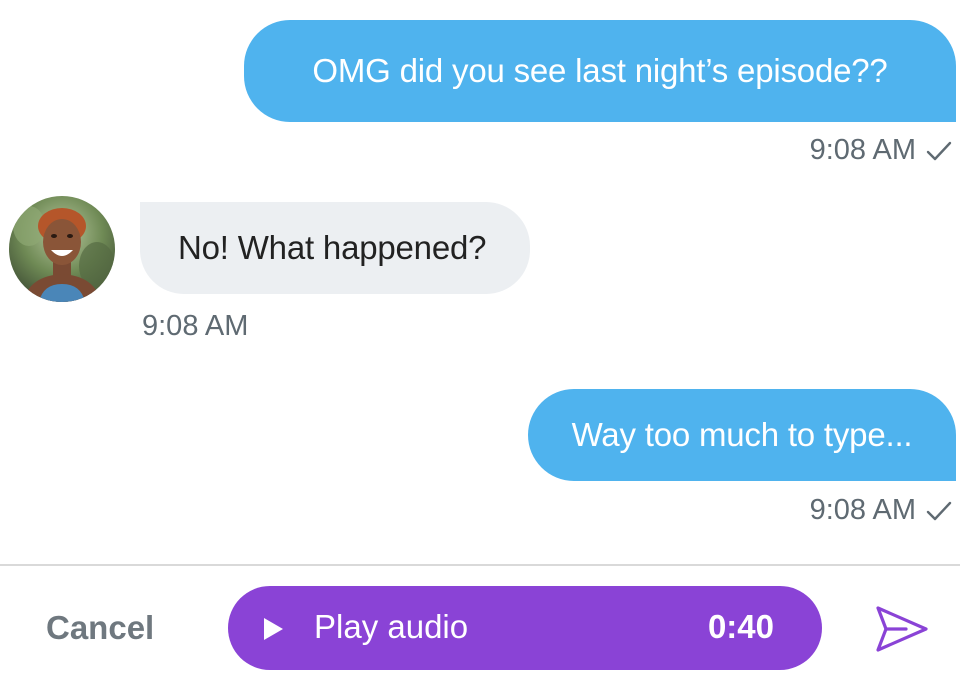 The width and height of the screenshot is (960, 690). I want to click on outgoing-message-bubble: OMG did you see last night’s episode??, so click(600, 71).